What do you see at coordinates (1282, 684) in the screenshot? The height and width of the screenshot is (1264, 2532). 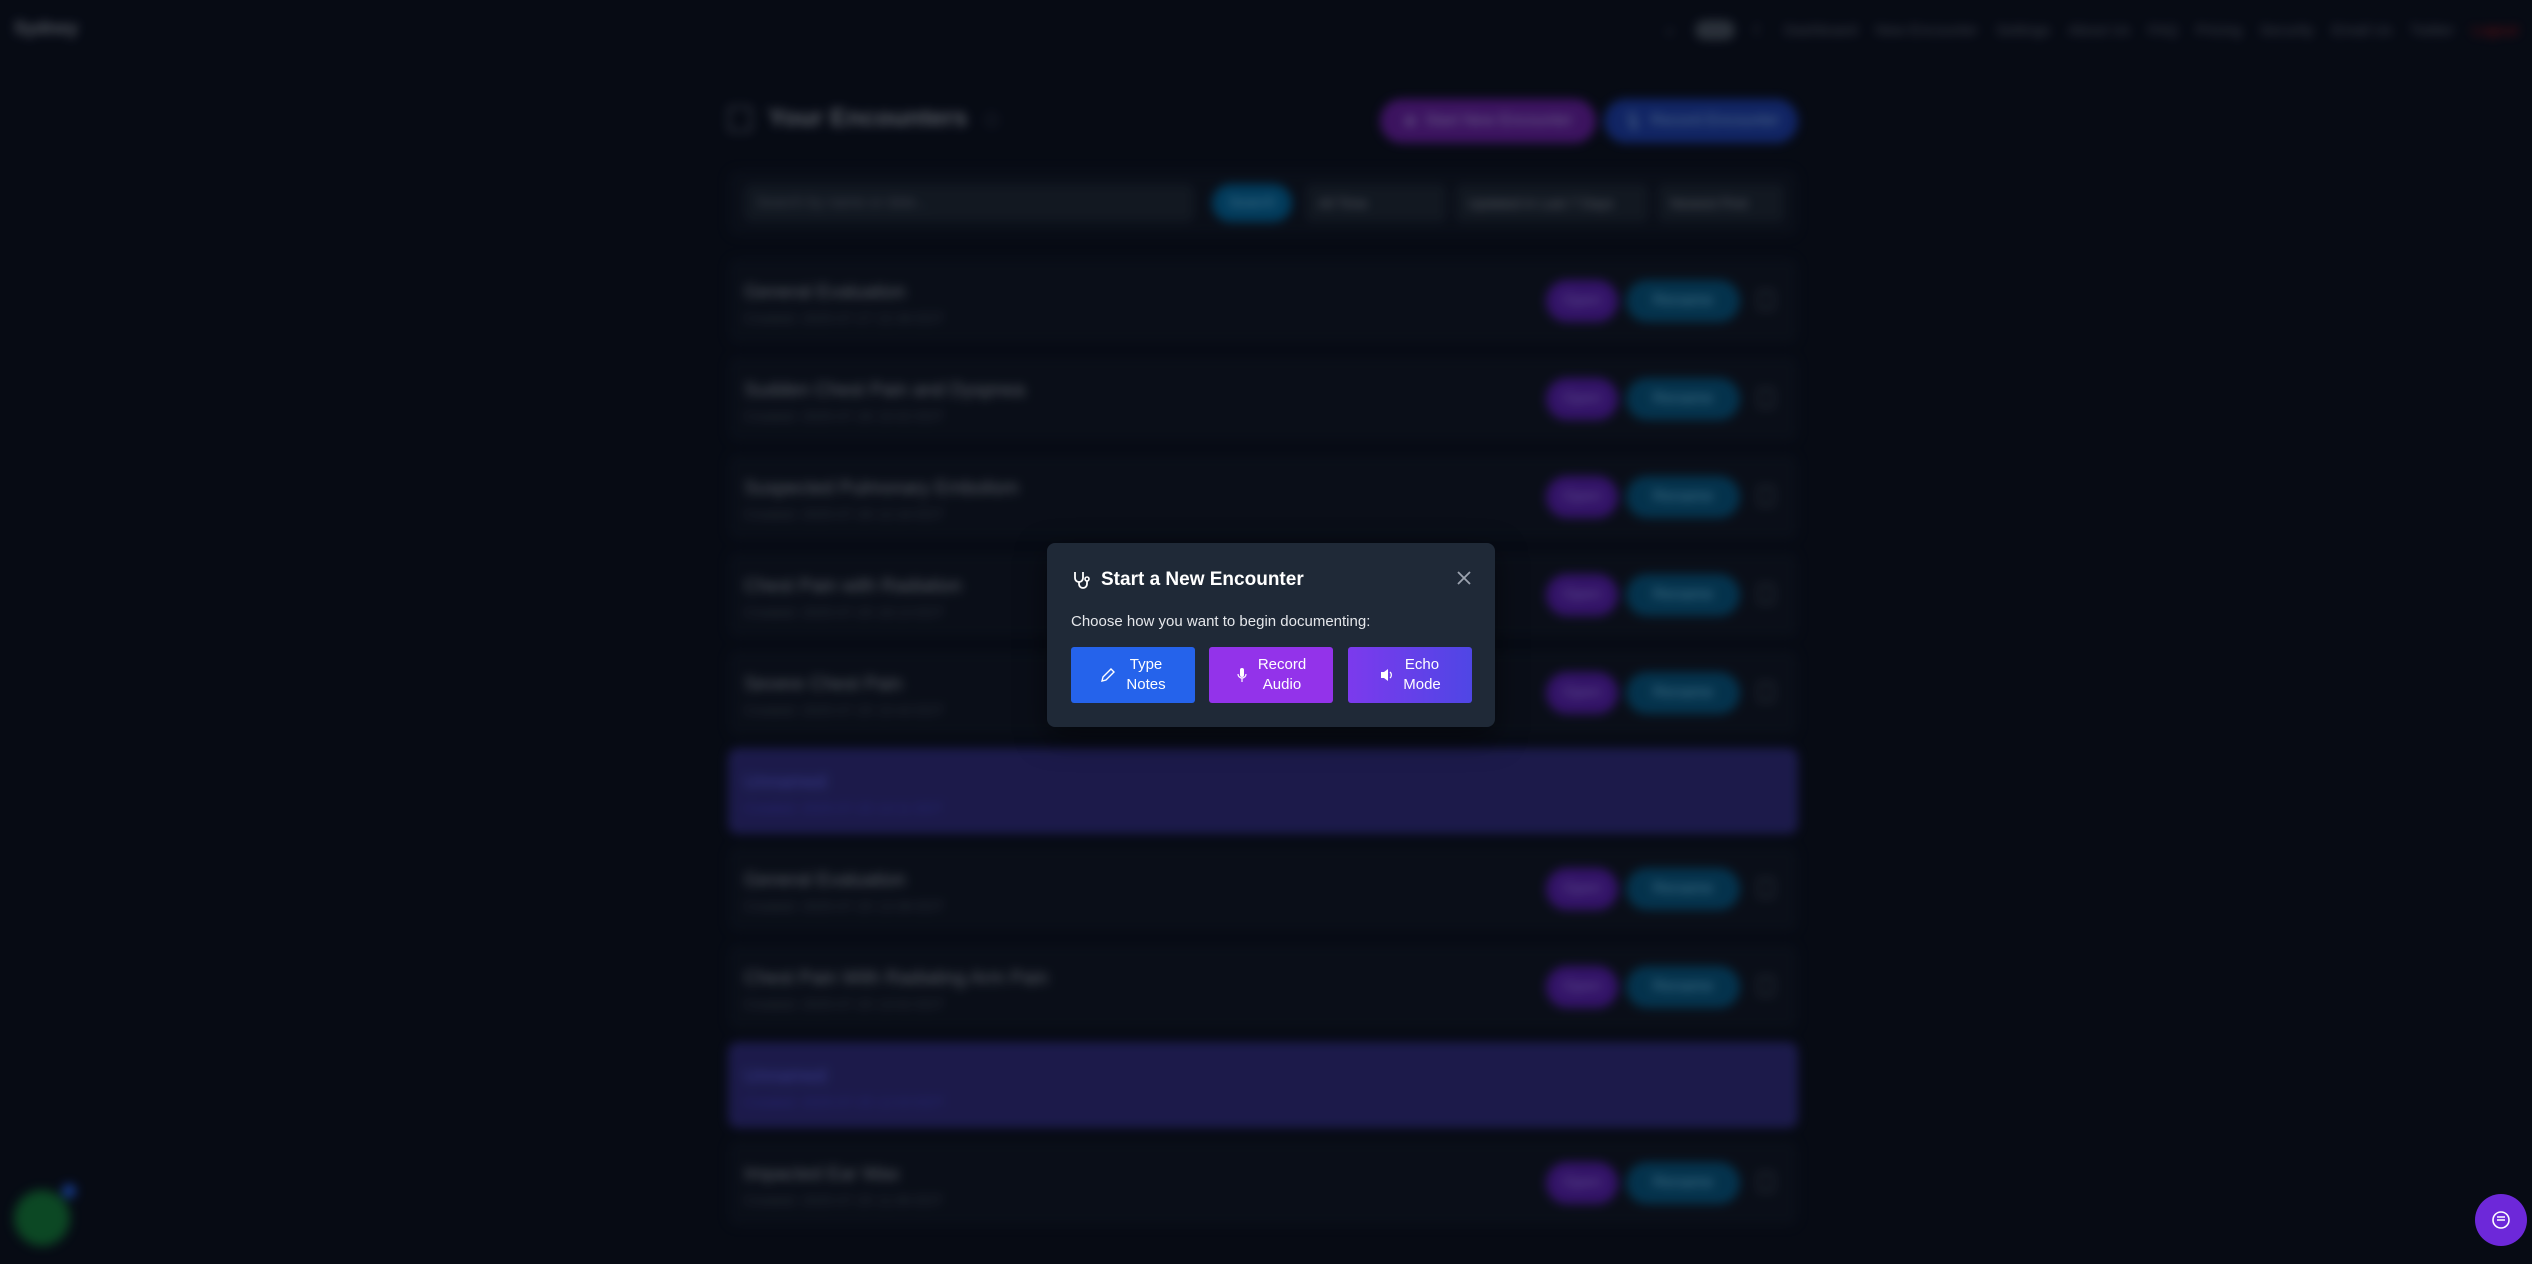 I see `record-audio-line2: Audio` at bounding box center [1282, 684].